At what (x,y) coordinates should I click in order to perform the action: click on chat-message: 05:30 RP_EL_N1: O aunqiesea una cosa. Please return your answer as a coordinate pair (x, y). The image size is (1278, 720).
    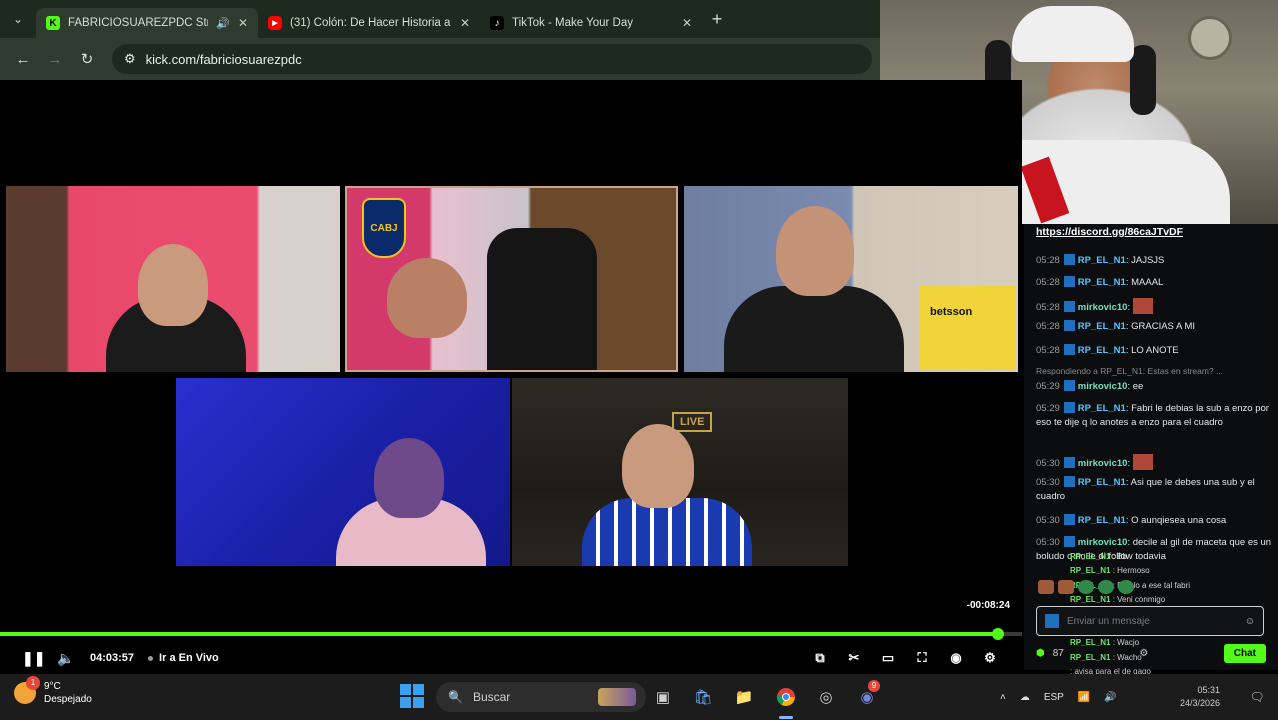
    Looking at the image, I should click on (1155, 521).